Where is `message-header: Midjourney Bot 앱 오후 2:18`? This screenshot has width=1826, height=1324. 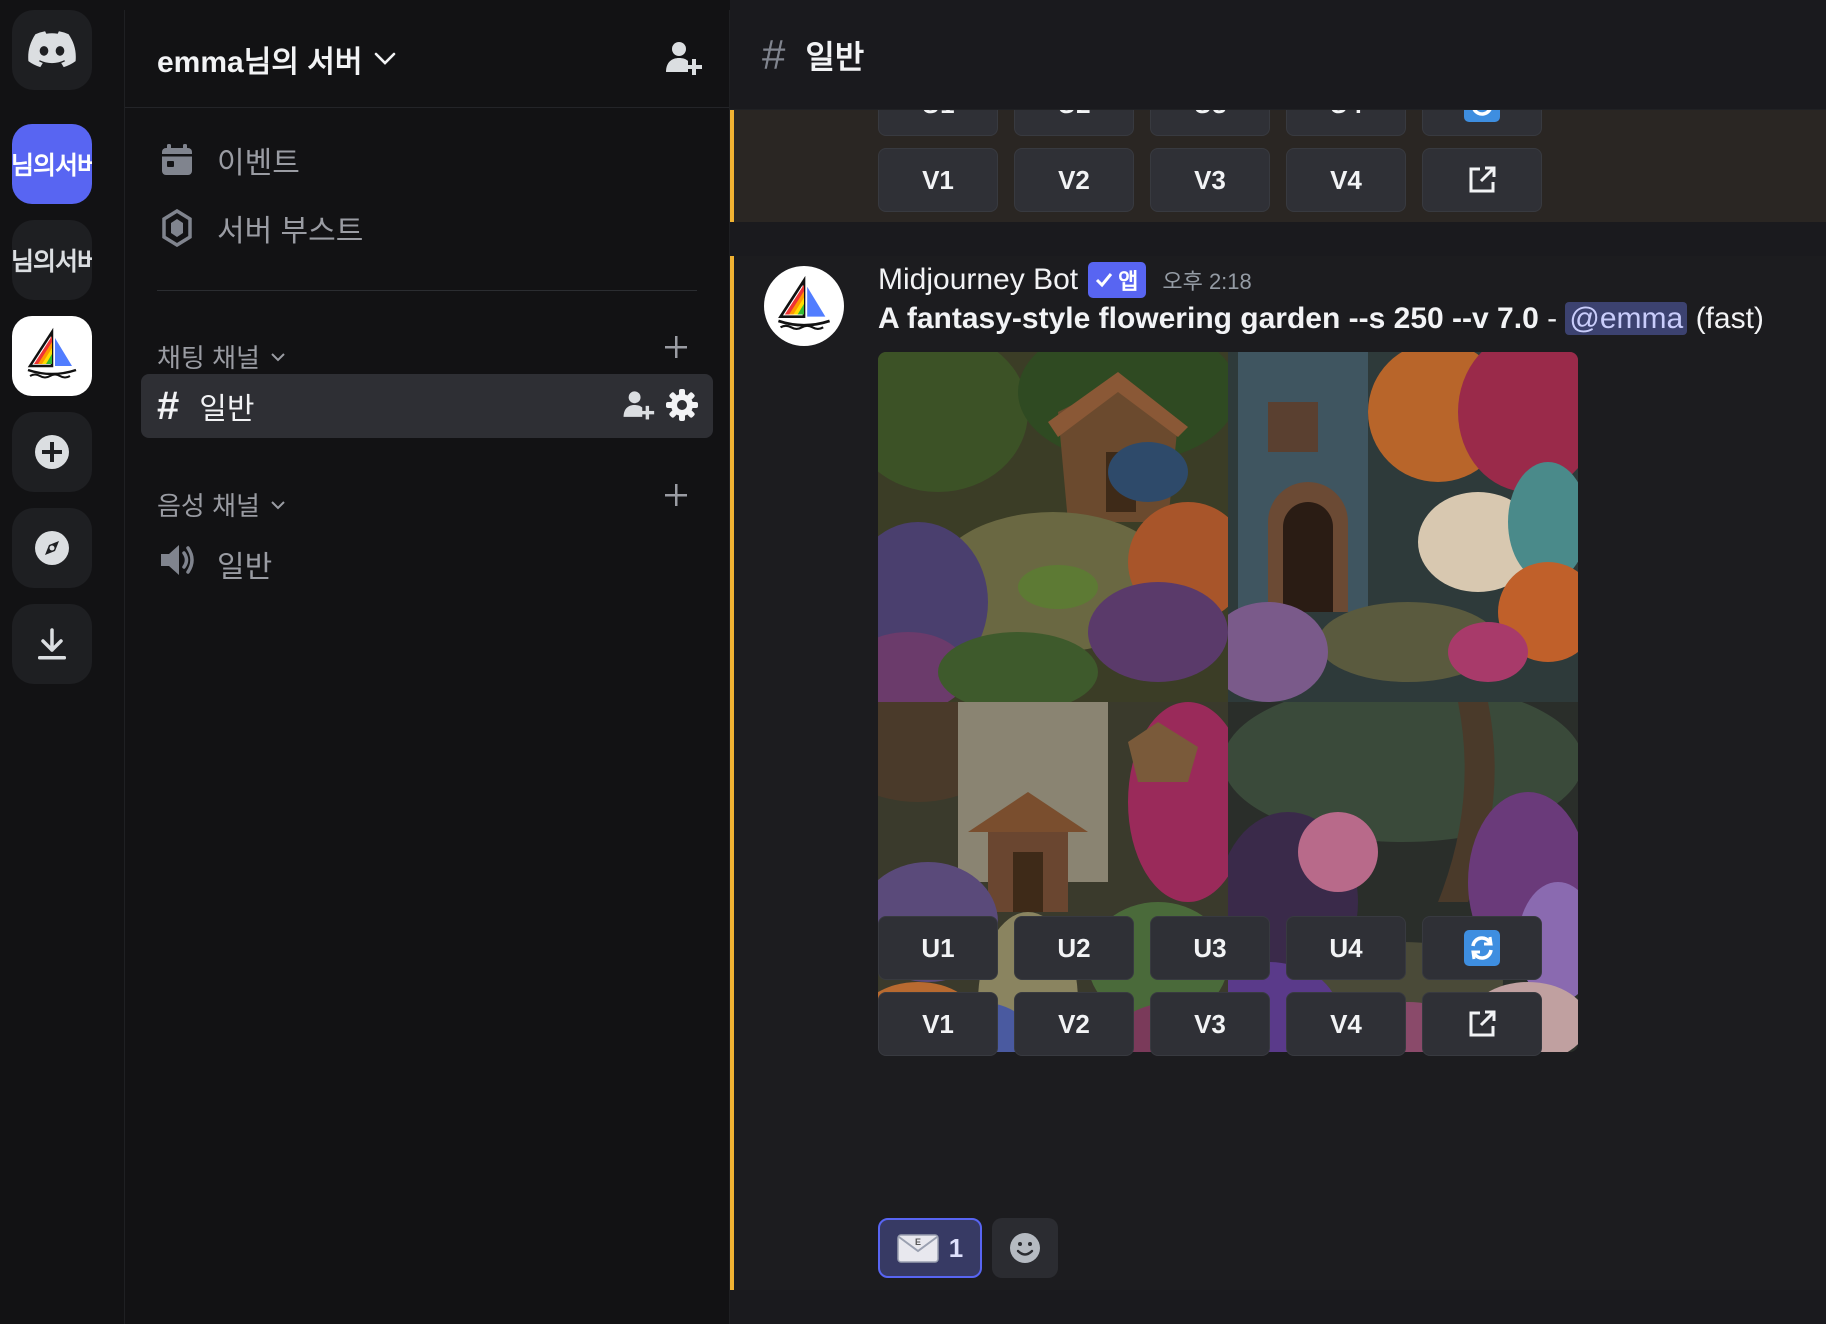 message-header: Midjourney Bot 앱 오후 2:18 is located at coordinates (1065, 280).